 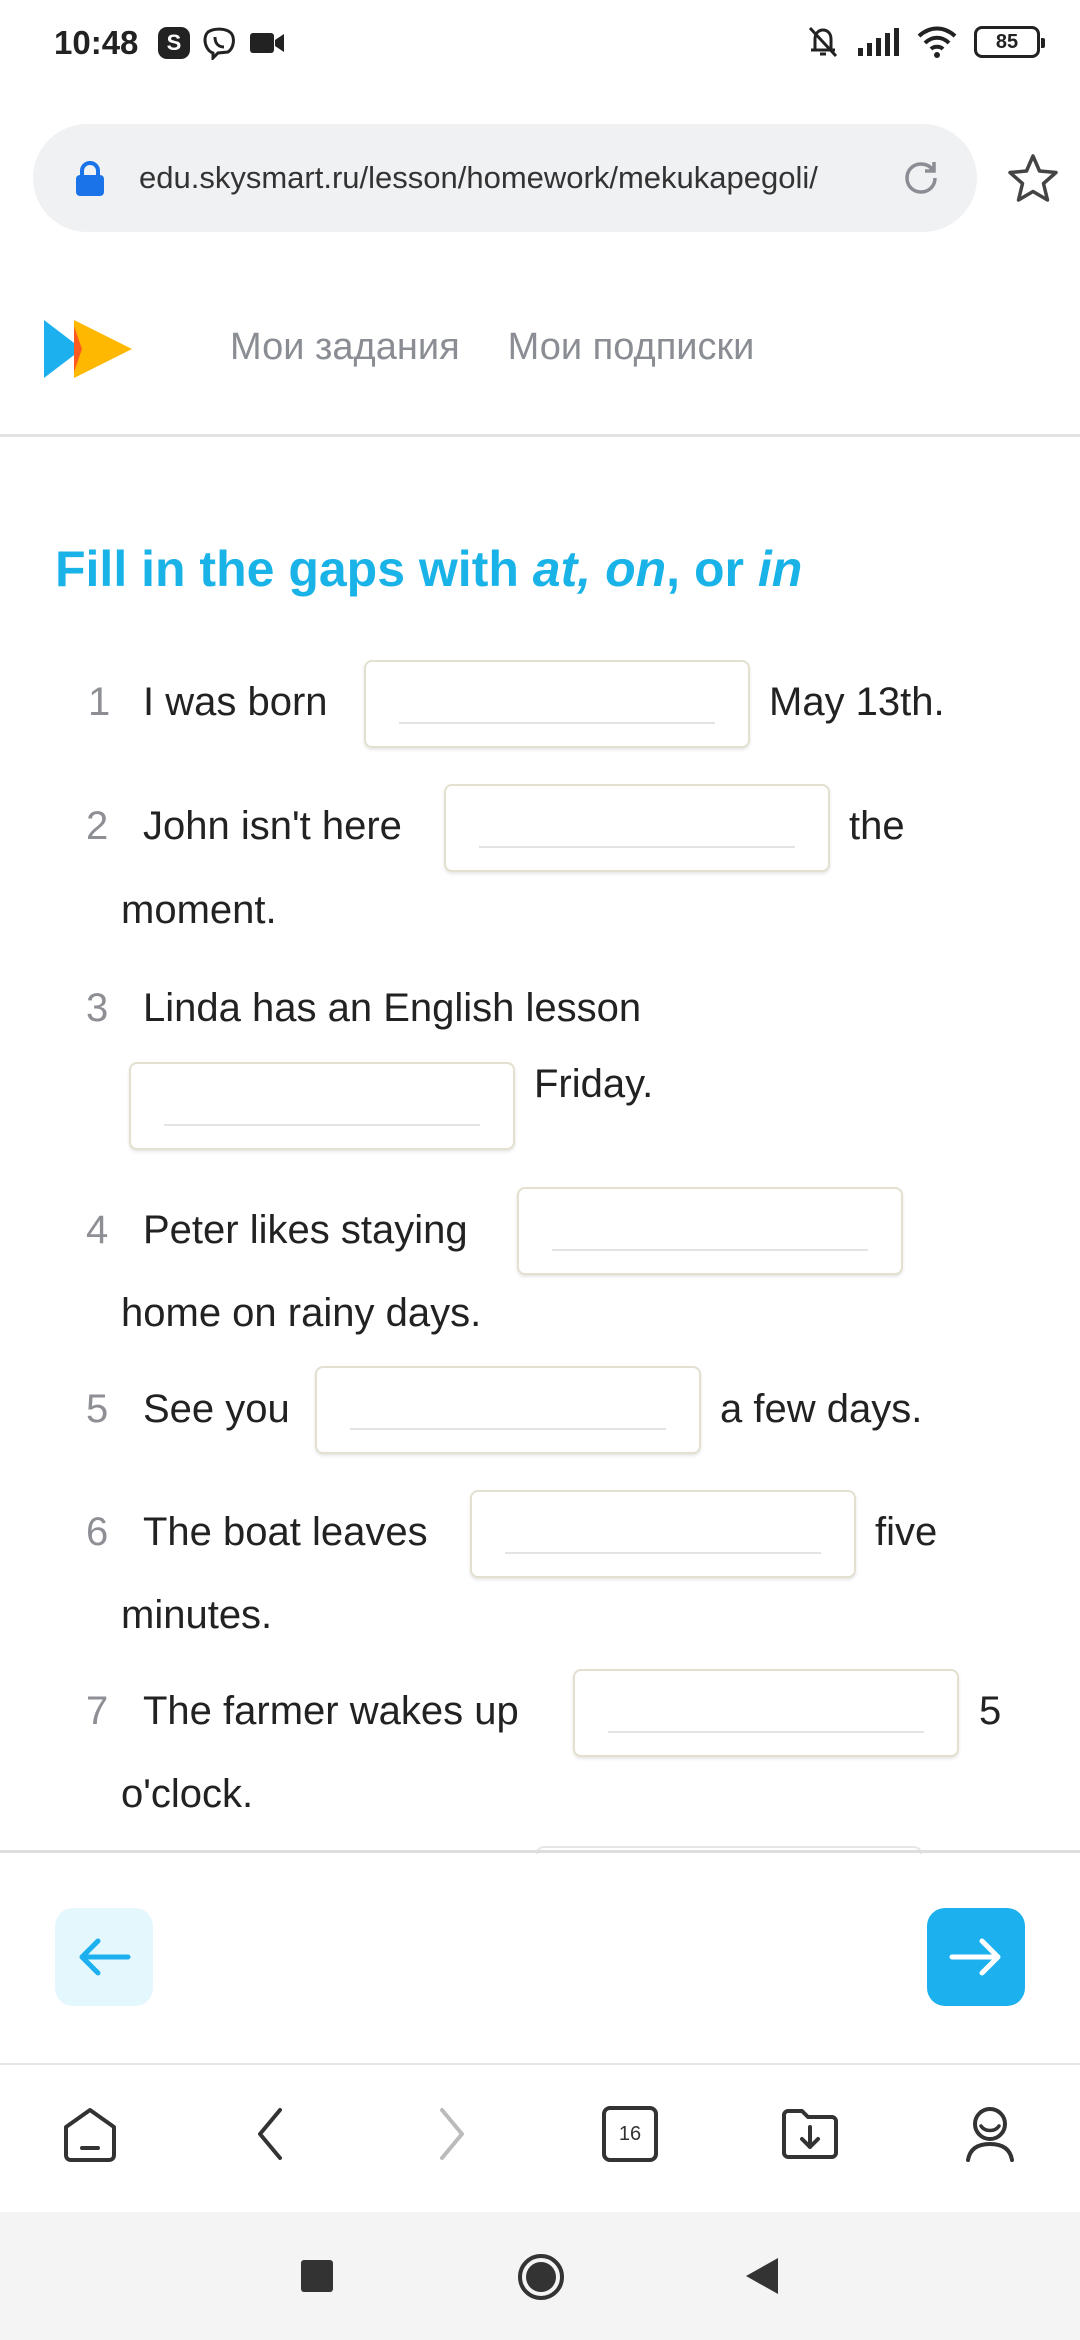 I want to click on chevron-left-icon, so click(x=270, y=2134).